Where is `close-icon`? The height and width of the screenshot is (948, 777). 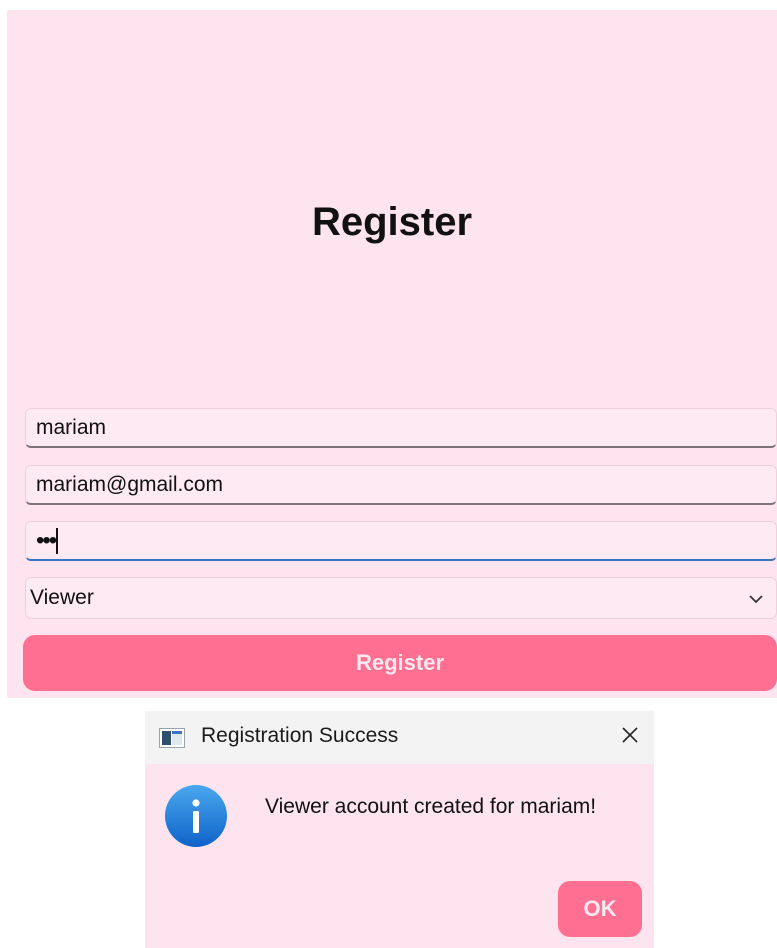 close-icon is located at coordinates (630, 735).